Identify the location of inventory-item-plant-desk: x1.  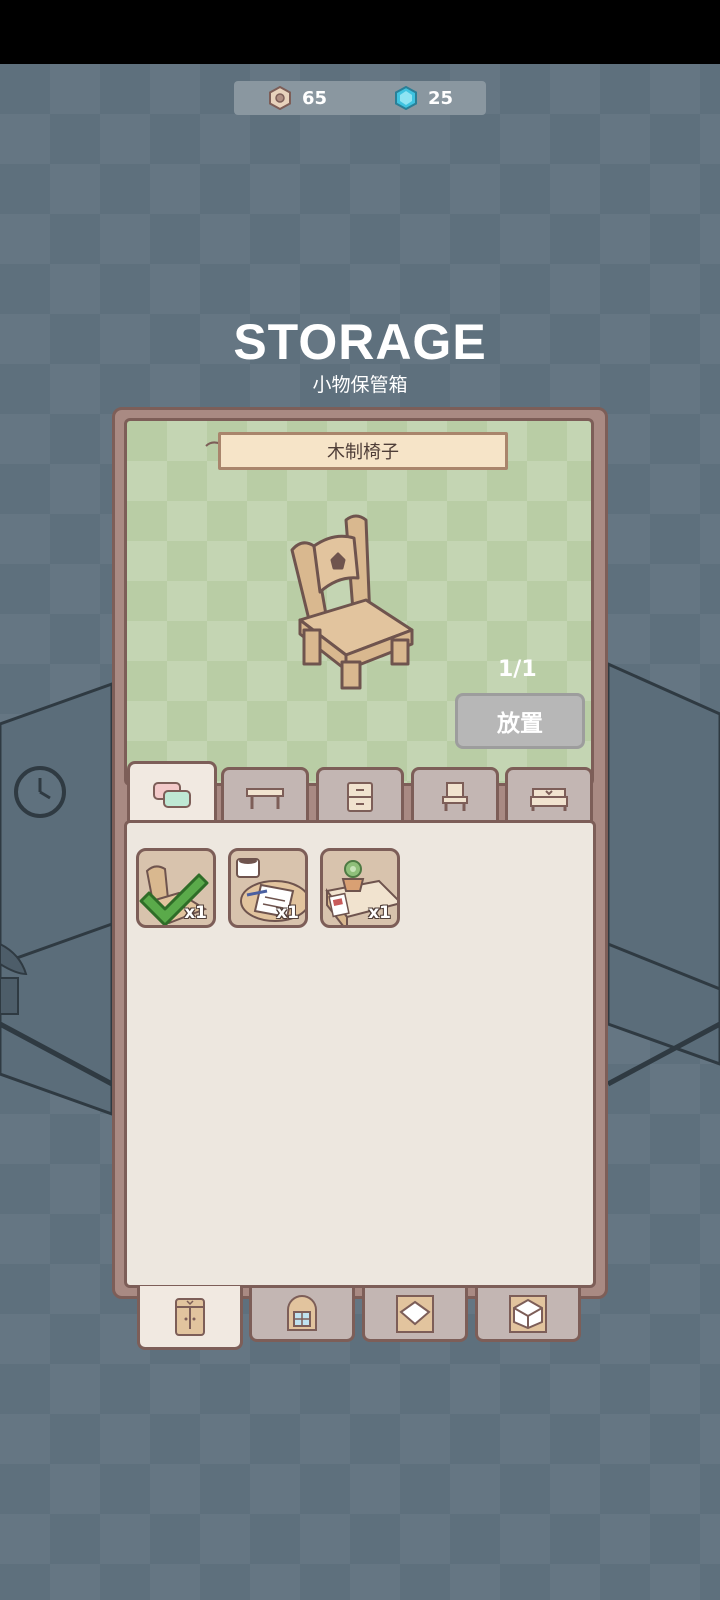
(360, 888).